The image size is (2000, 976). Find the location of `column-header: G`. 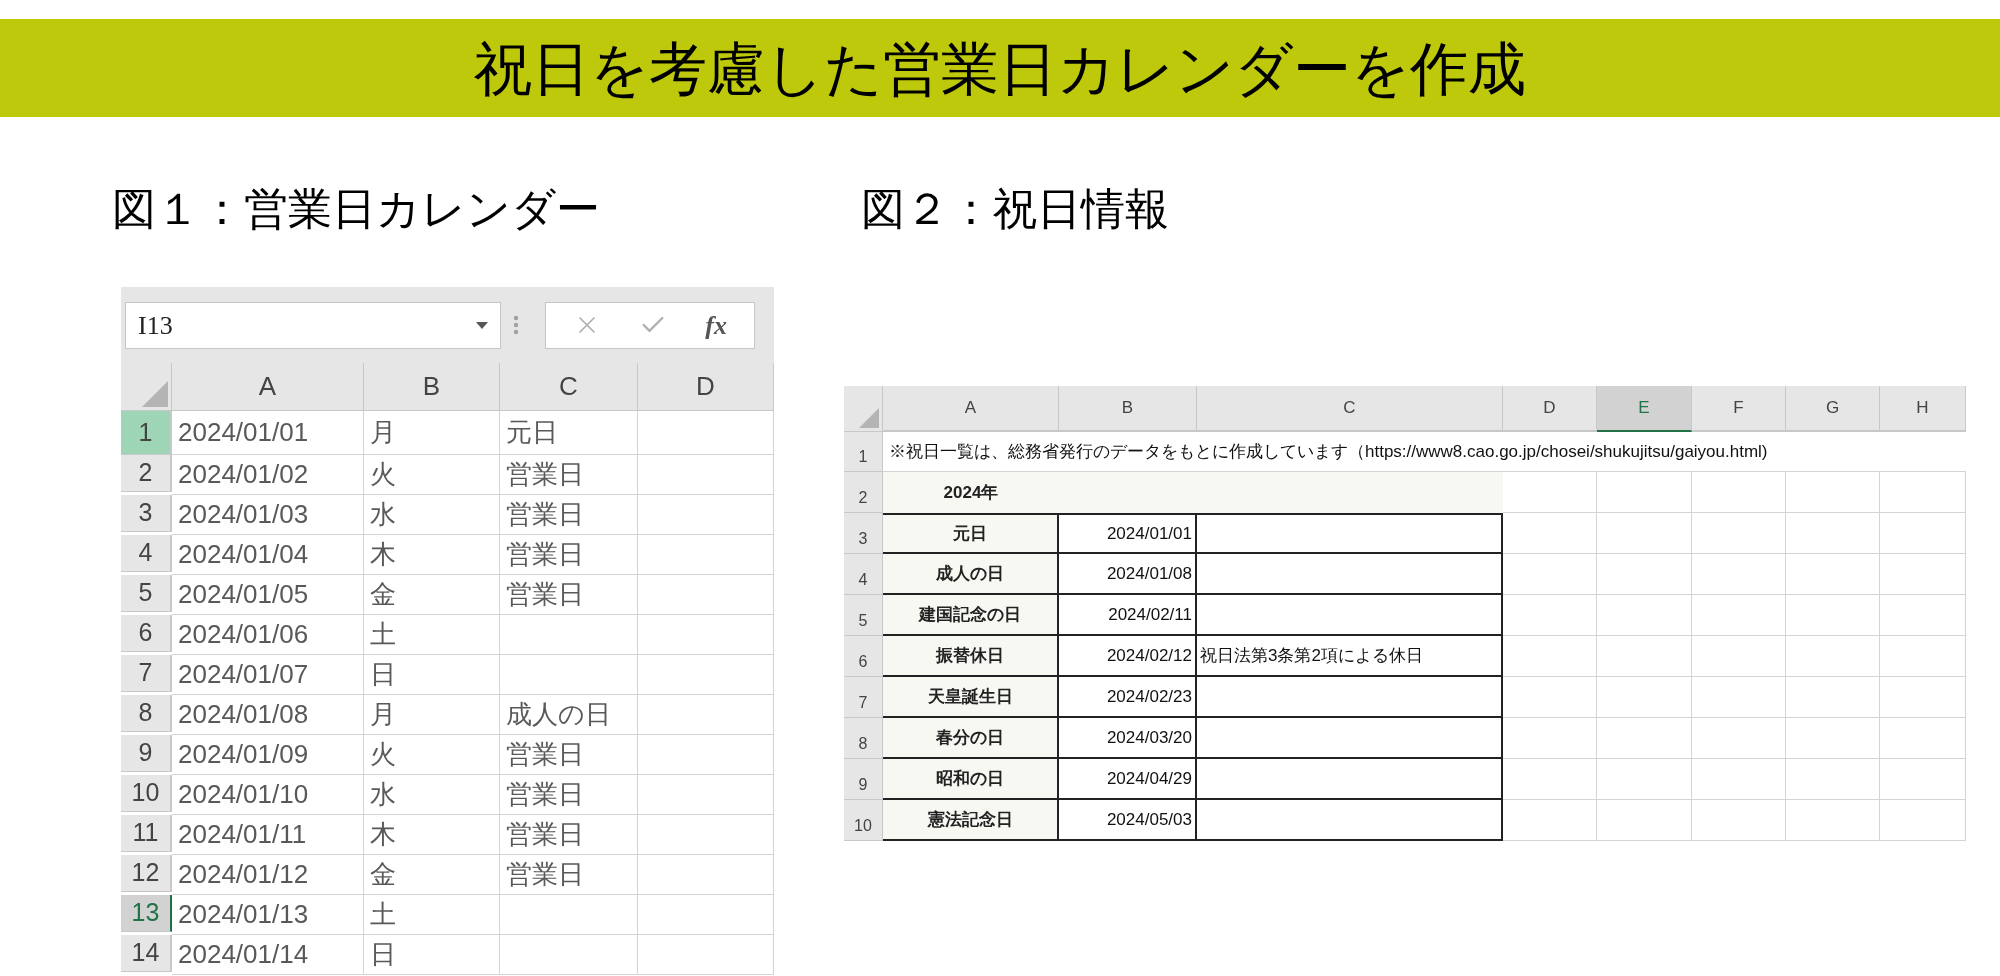

column-header: G is located at coordinates (1833, 409).